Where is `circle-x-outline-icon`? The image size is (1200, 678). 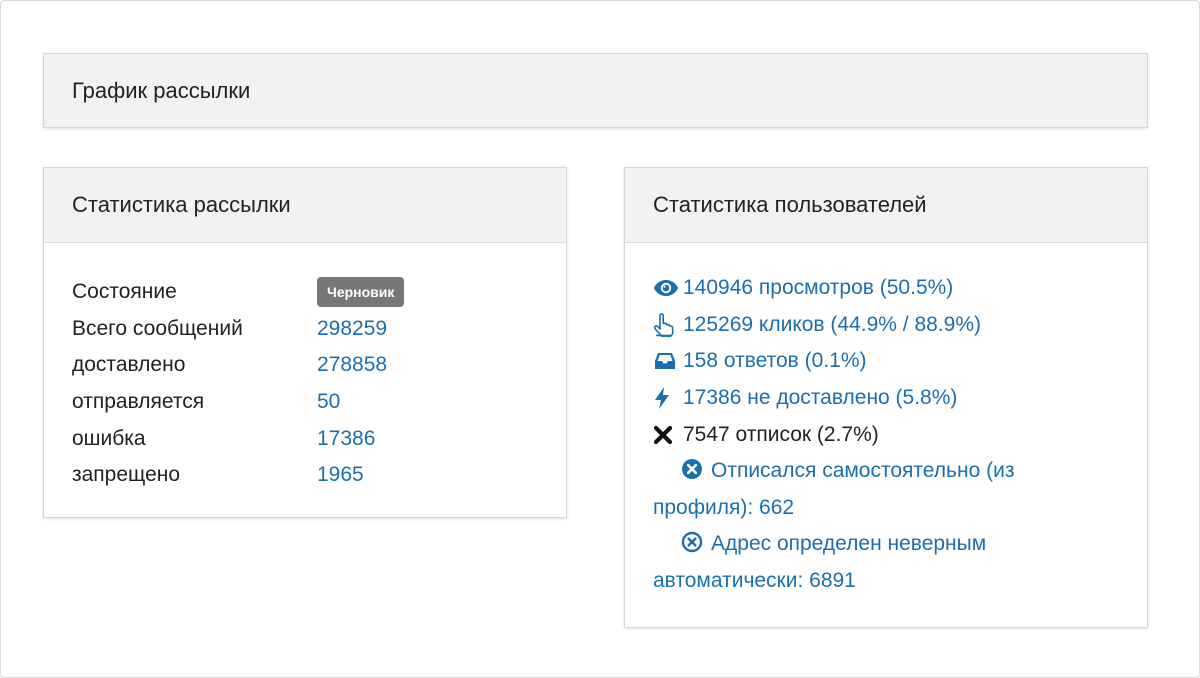 circle-x-outline-icon is located at coordinates (696, 542).